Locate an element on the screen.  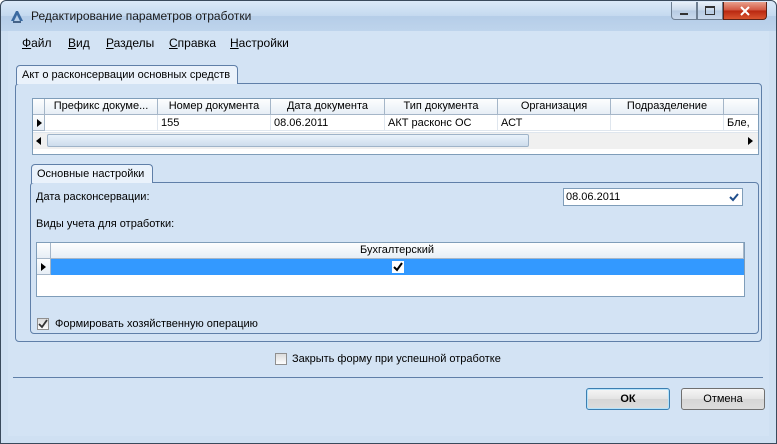
dropdown-check-icon is located at coordinates (734, 197).